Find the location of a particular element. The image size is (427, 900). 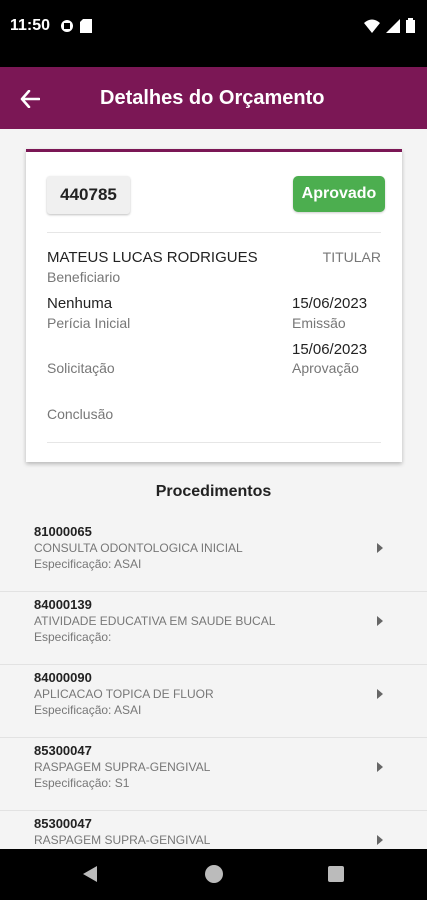

wifi-icon is located at coordinates (372, 26).